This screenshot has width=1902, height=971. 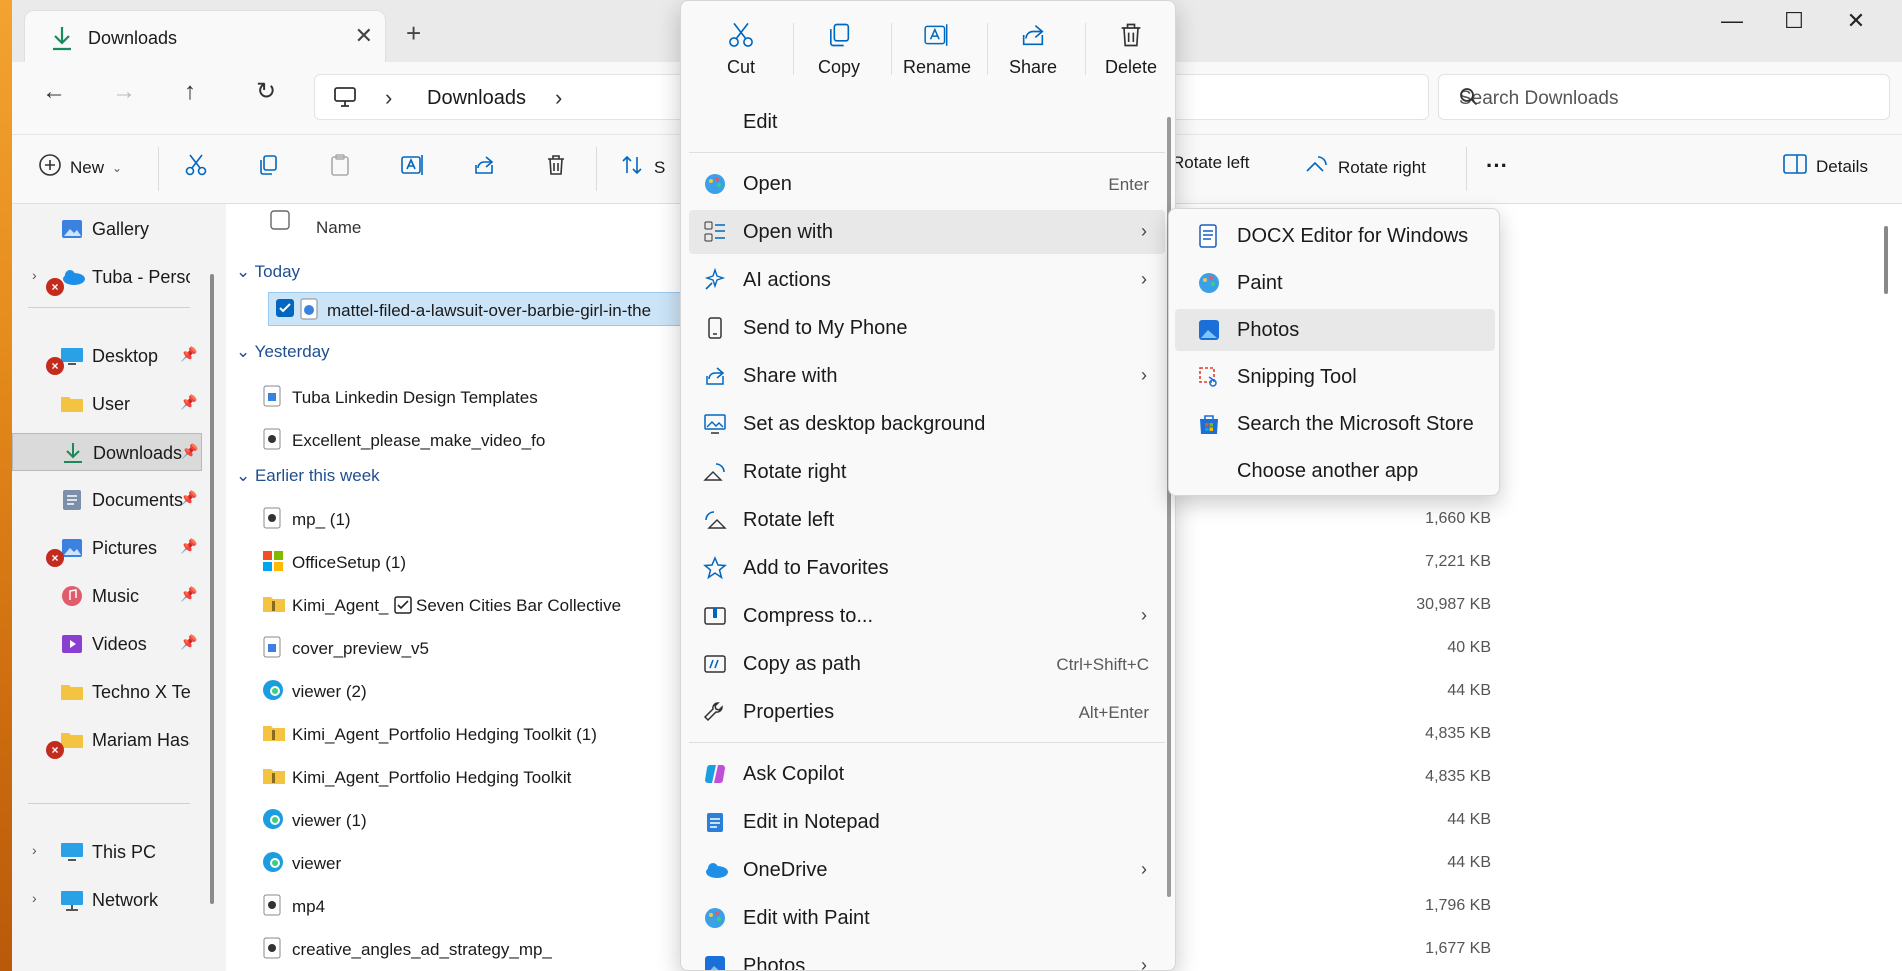 What do you see at coordinates (927, 664) in the screenshot?
I see `menu-item-copy-as-path: Copy as path Ctrl+Shift+C` at bounding box center [927, 664].